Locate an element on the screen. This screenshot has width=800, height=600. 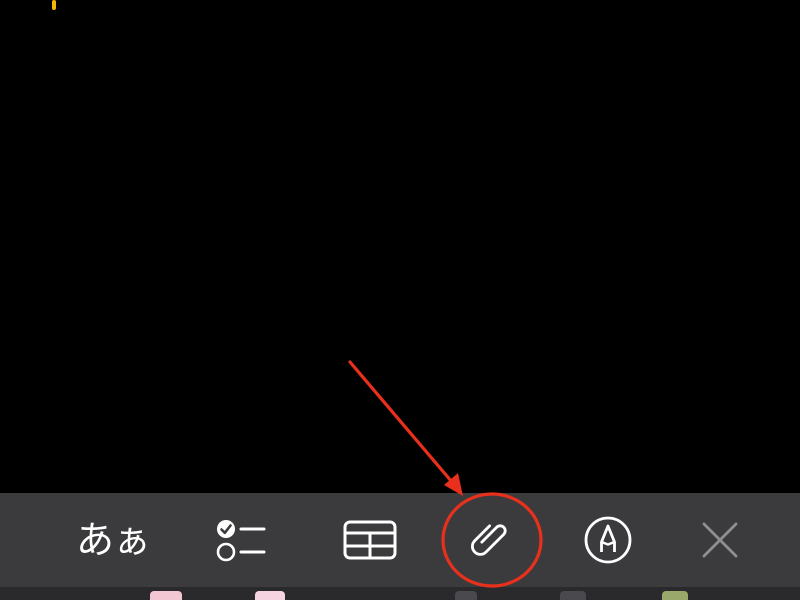
paperclip-icon is located at coordinates (489, 540).